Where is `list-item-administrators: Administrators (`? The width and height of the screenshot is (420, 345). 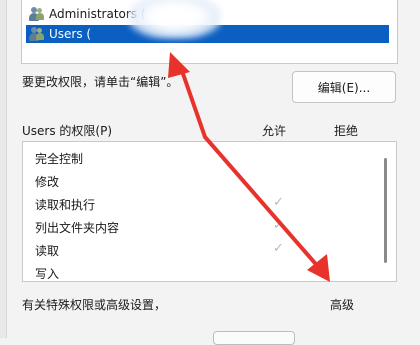 list-item-administrators: Administrators ( is located at coordinates (87, 14).